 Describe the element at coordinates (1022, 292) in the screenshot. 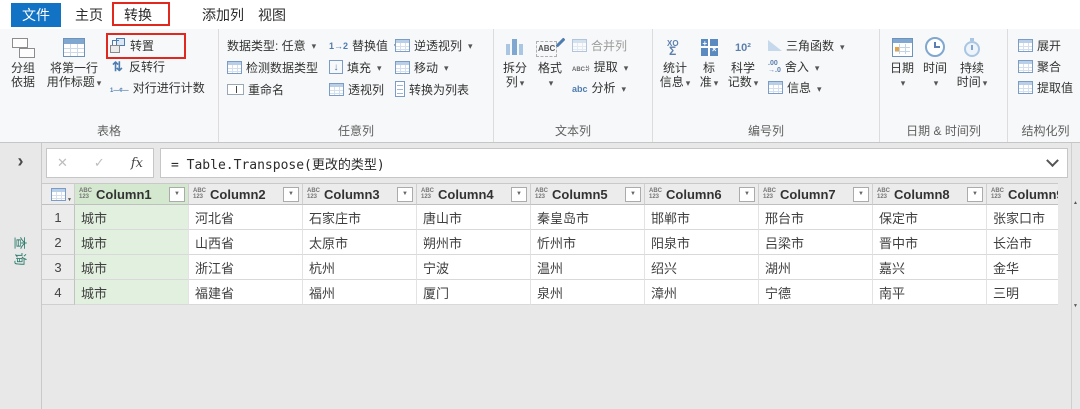

I see `data-cell: 三明` at that location.